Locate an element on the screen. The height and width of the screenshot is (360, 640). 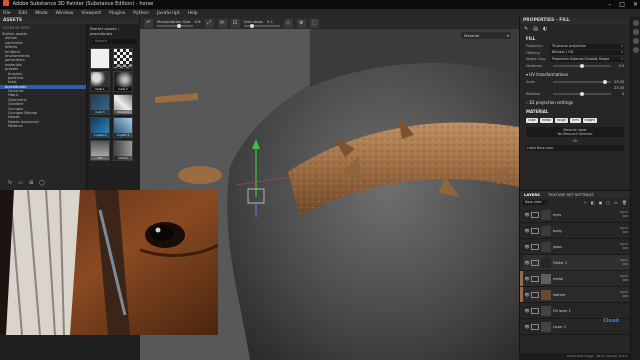
channel-rough-button: rough is located at coordinates (562, 120).